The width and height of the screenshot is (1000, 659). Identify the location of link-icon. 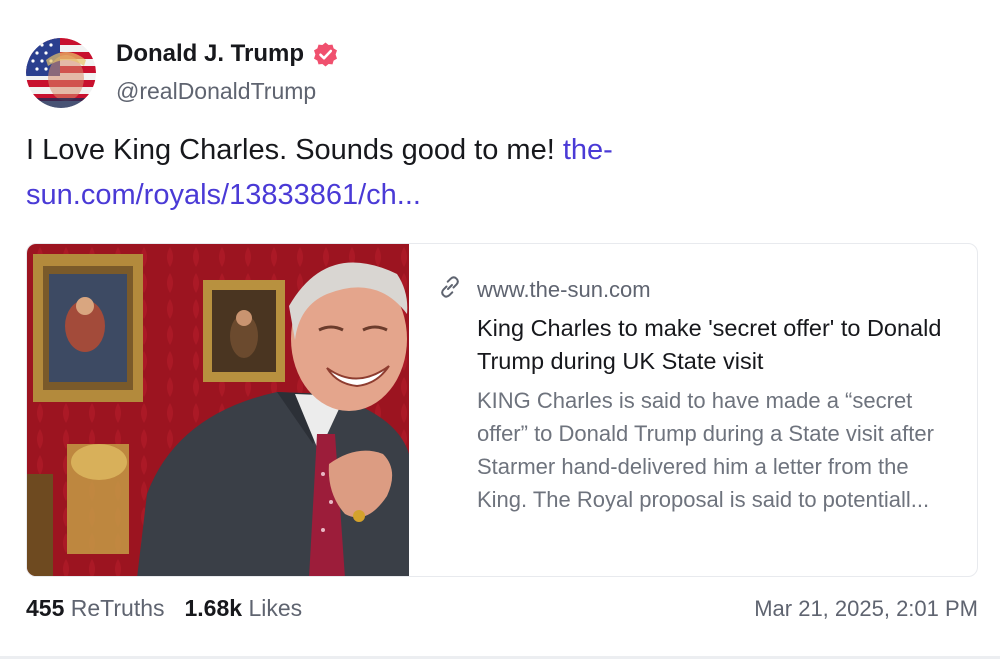
(450, 289).